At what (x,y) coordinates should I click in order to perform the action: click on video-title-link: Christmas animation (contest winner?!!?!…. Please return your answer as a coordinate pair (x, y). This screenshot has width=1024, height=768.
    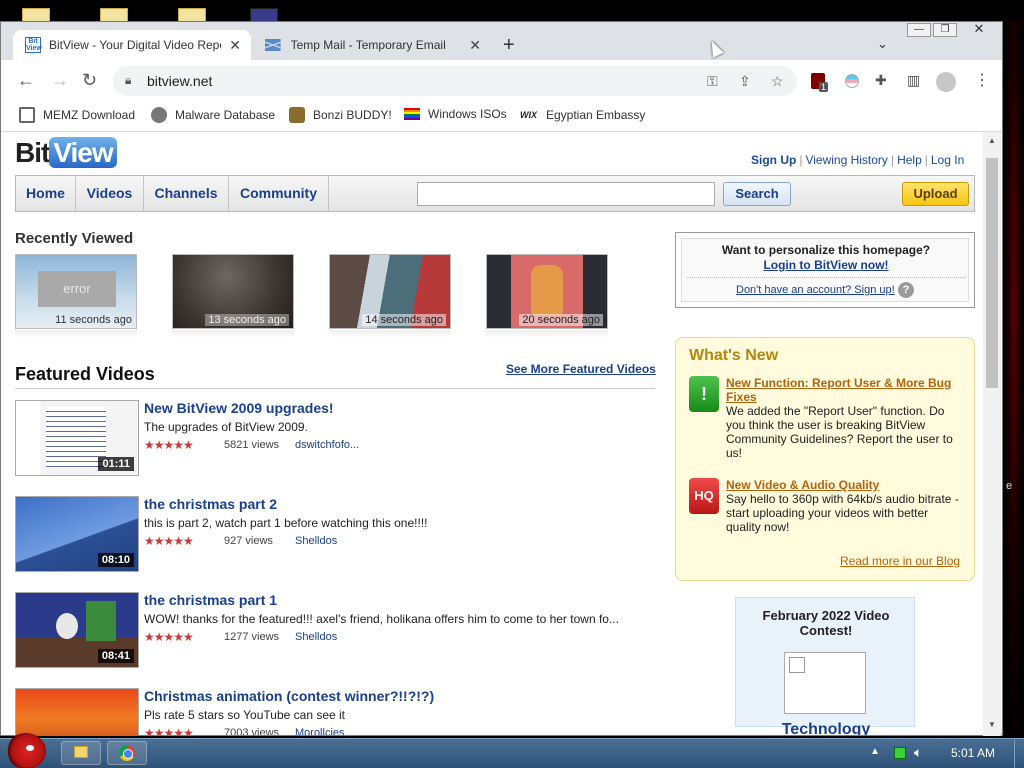
    Looking at the image, I should click on (289, 696).